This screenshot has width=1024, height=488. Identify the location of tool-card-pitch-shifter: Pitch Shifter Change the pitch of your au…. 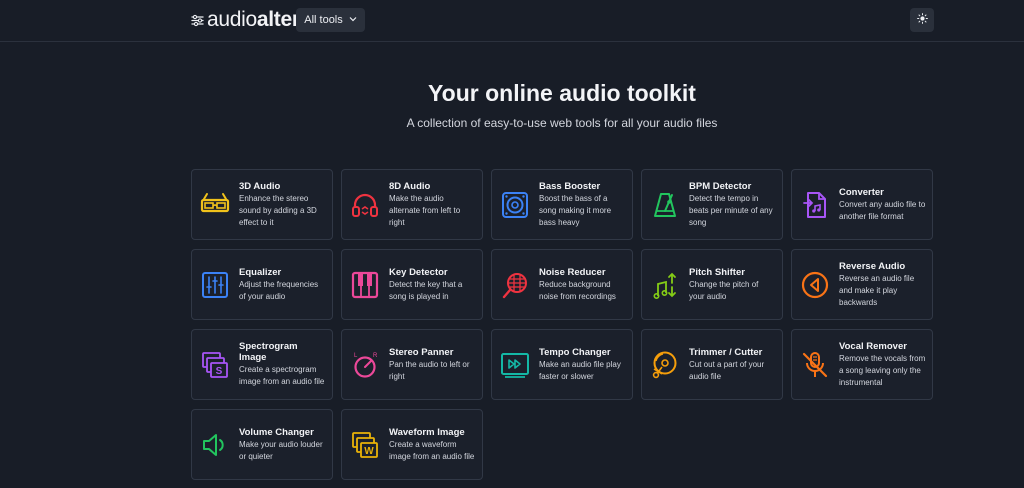
(712, 284).